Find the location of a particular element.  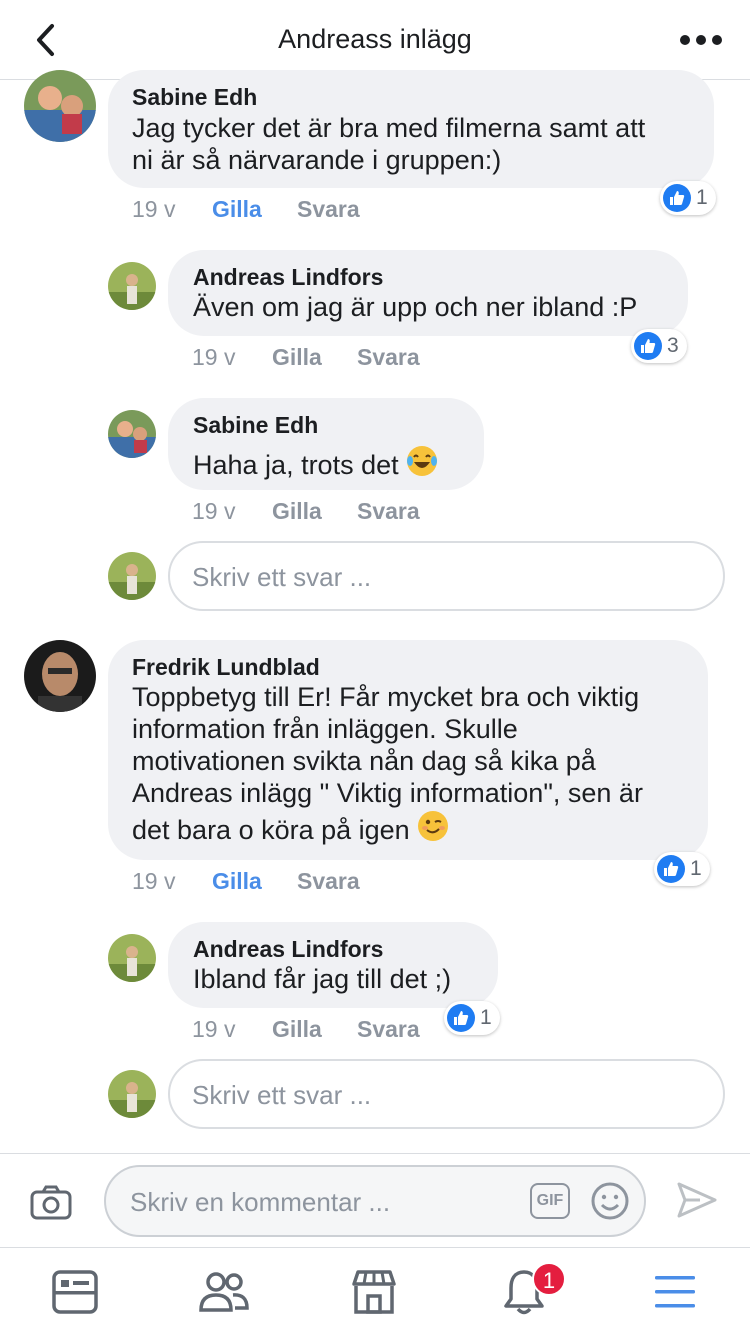

camera-icon is located at coordinates (51, 1204).